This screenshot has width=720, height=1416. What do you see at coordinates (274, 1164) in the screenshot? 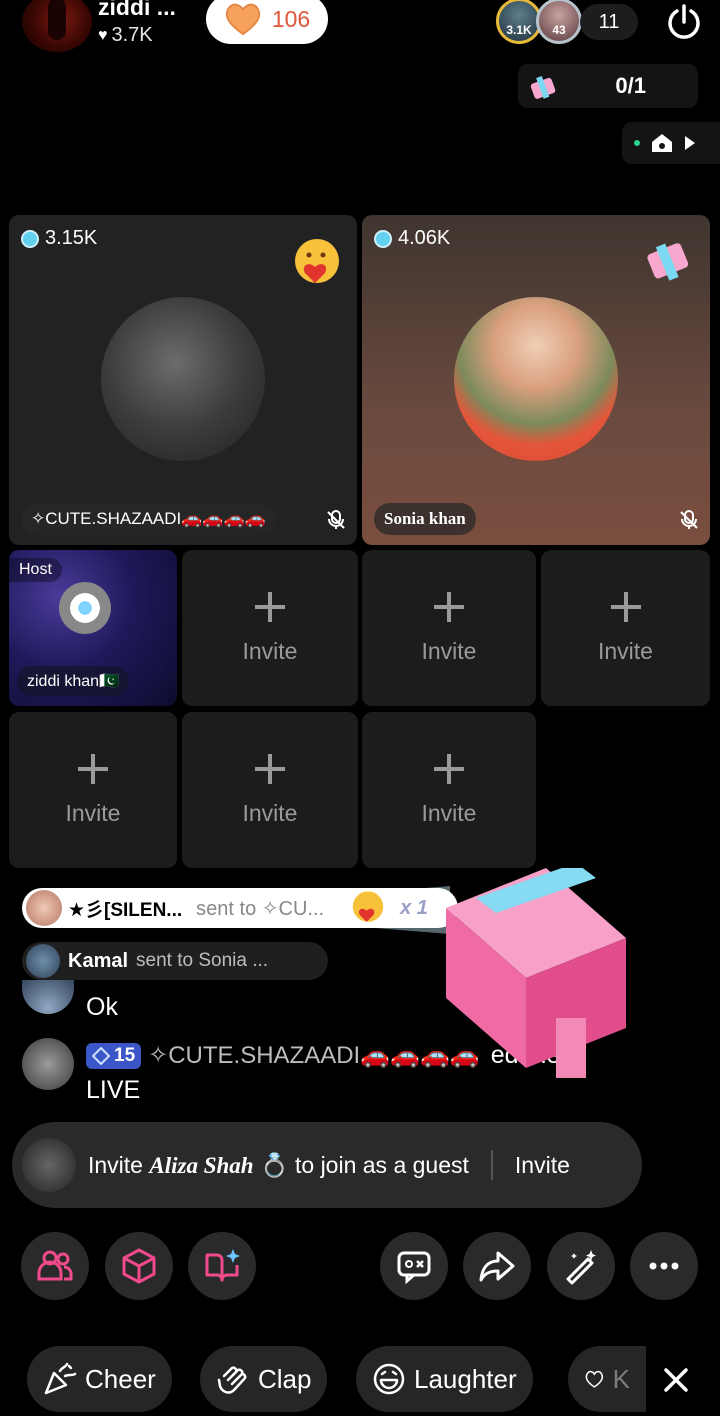
I see `ring-icon: 💍` at bounding box center [274, 1164].